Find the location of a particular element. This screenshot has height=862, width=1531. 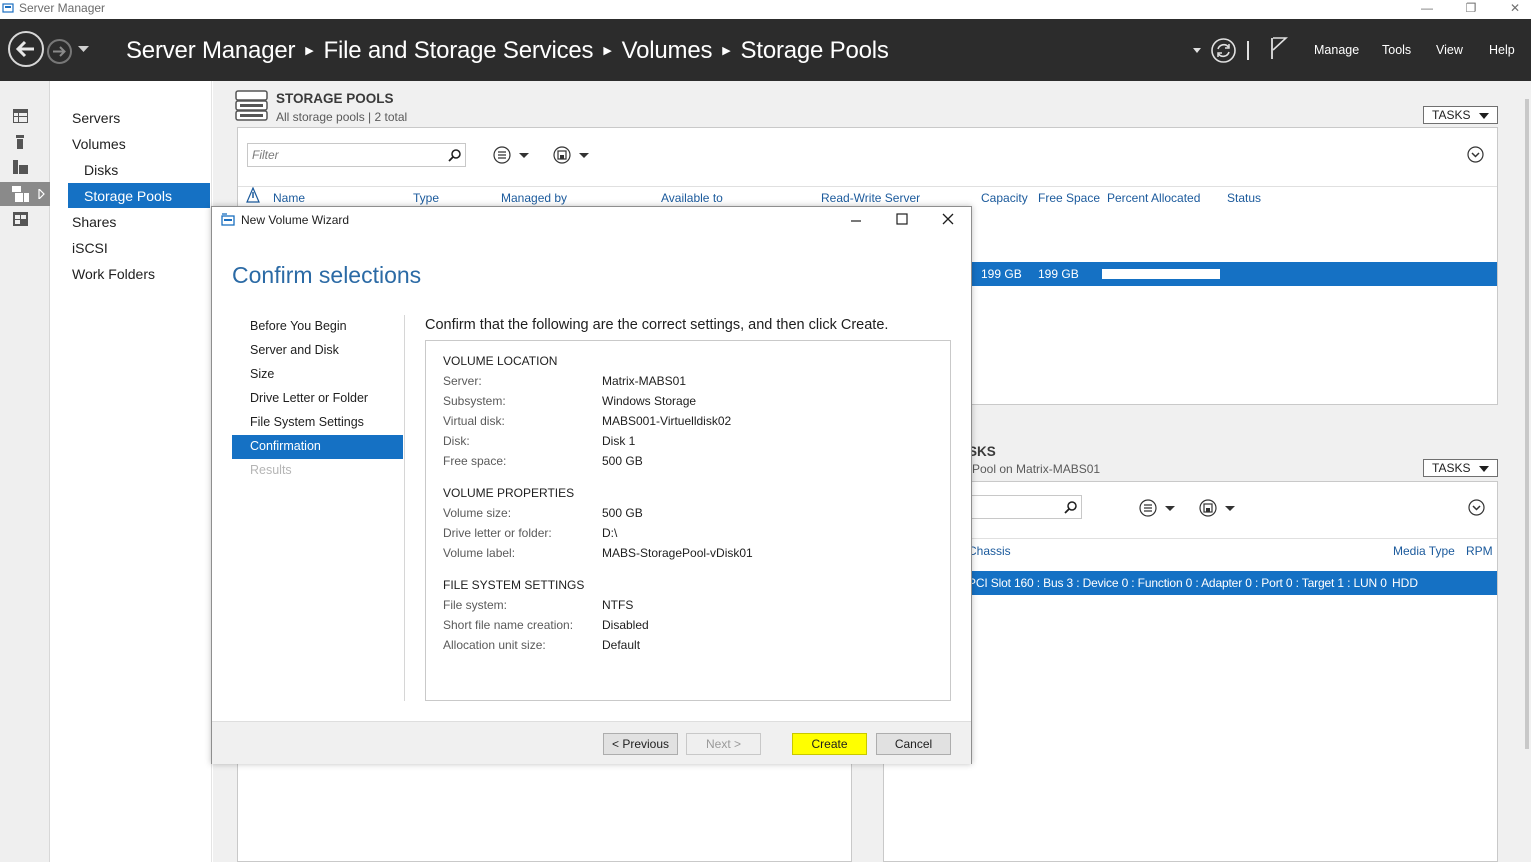

column-percent-allocated: Percent Allocated is located at coordinates (1153, 198).